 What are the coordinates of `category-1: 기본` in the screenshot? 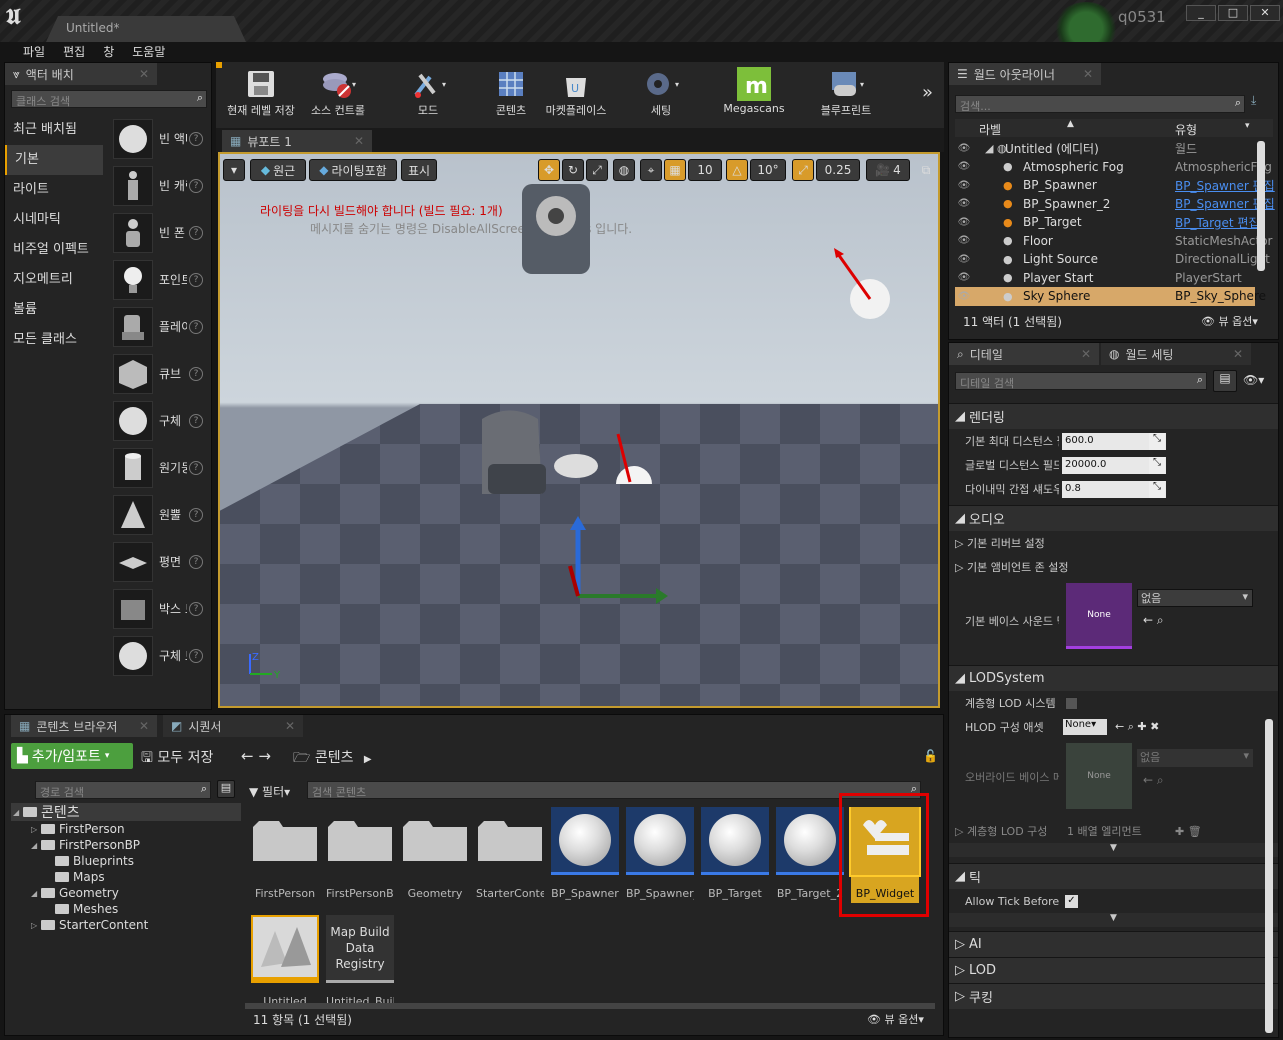 It's located at (54, 160).